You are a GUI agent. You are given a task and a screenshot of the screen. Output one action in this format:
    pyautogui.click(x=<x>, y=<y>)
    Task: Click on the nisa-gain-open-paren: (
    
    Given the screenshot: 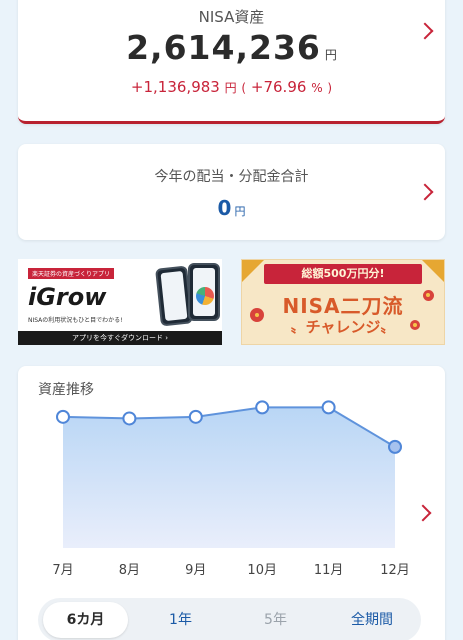 What is the action you would take?
    pyautogui.click(x=244, y=88)
    